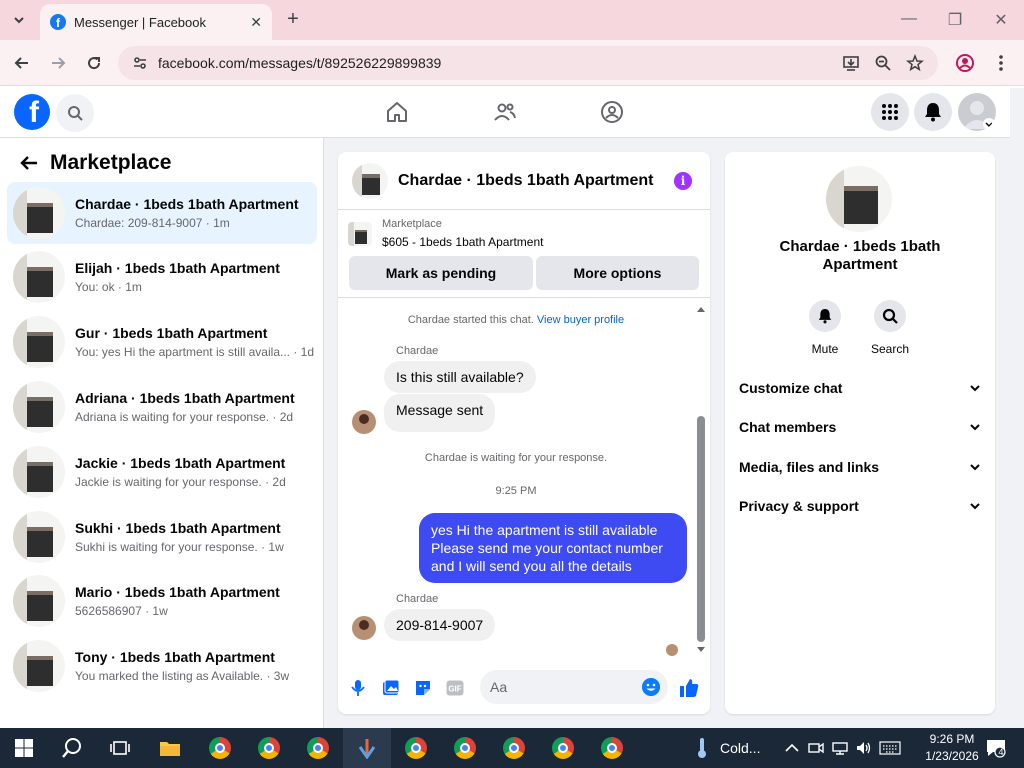 This screenshot has height=768, width=1024. I want to click on details-listing-thumbnail, so click(859, 199).